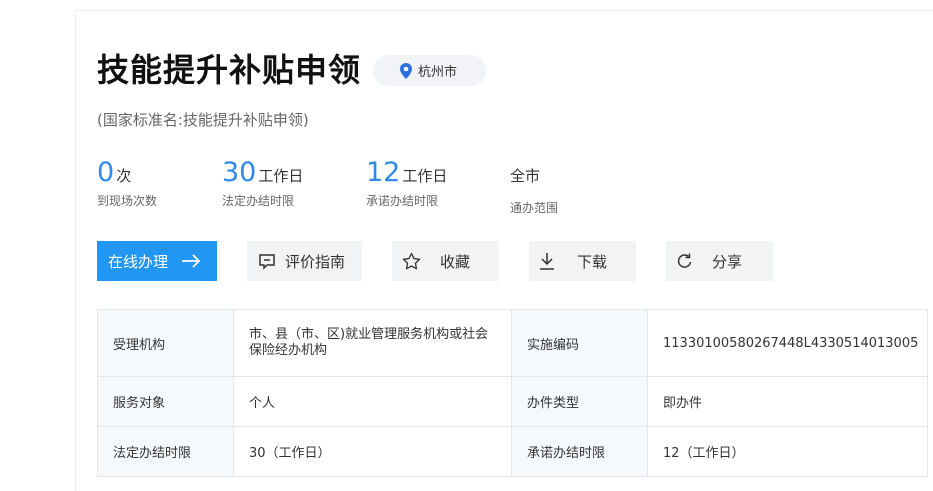 The image size is (933, 491). What do you see at coordinates (727, 261) in the screenshot?
I see `share-label: 分享` at bounding box center [727, 261].